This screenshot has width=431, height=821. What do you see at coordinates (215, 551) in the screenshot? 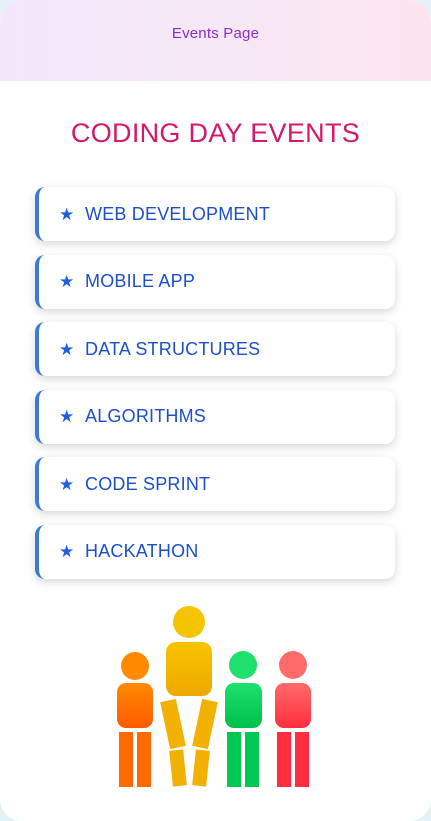
I see `event-item-hackathon: ★ HACKATHON` at bounding box center [215, 551].